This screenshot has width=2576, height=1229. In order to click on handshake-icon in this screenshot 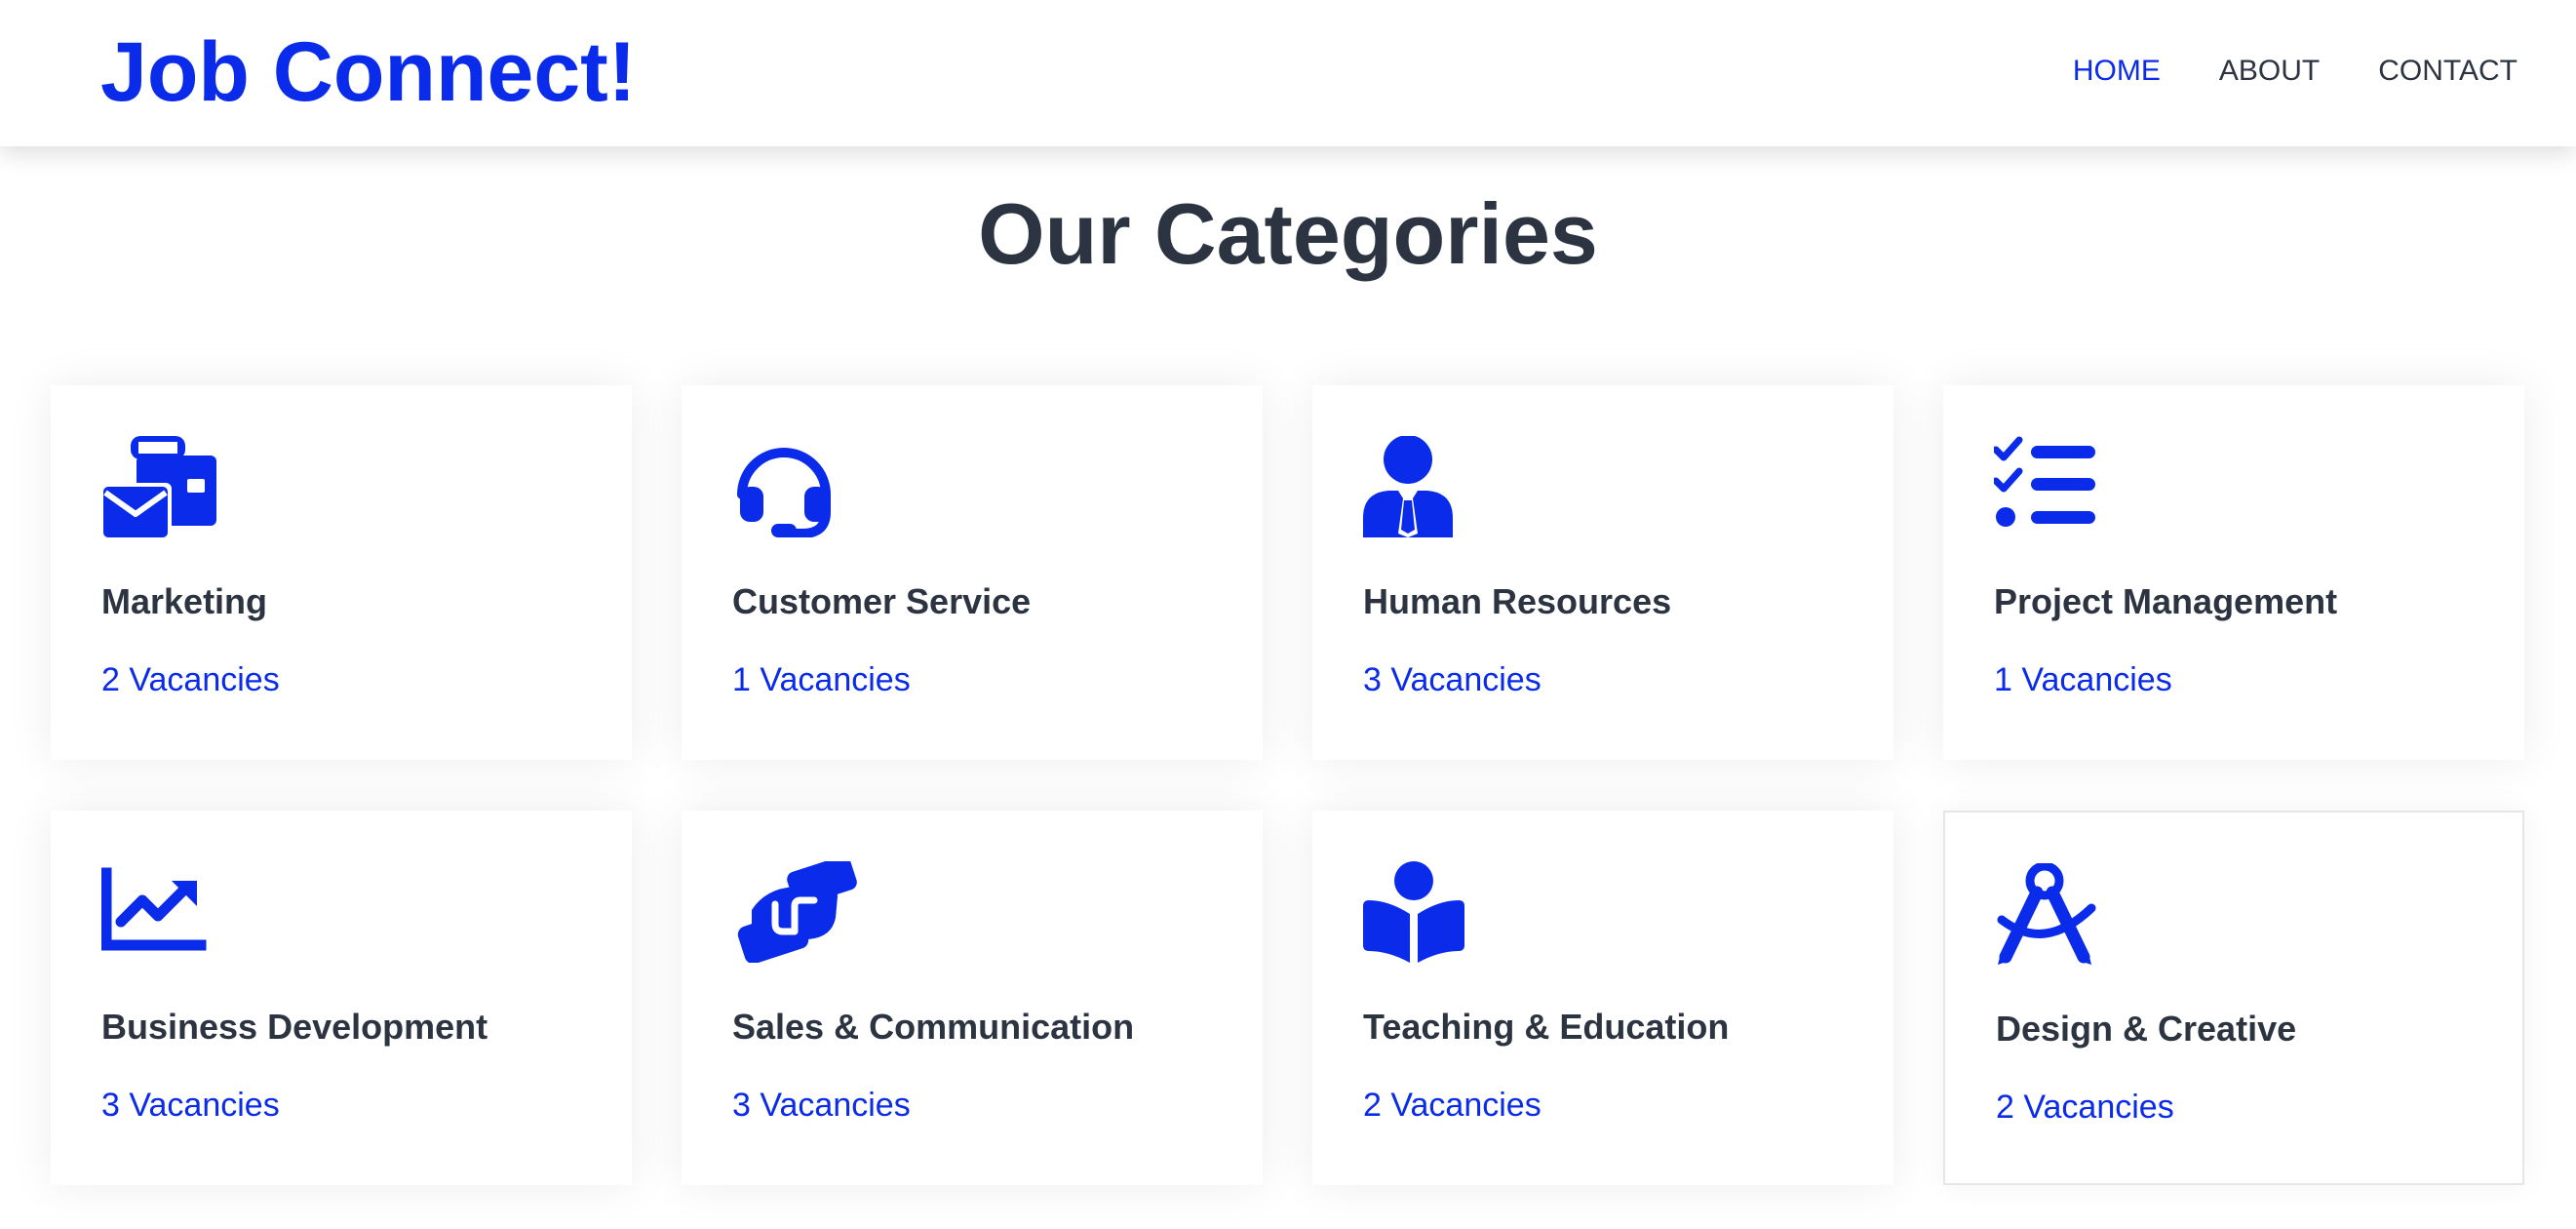, I will do `click(798, 912)`.